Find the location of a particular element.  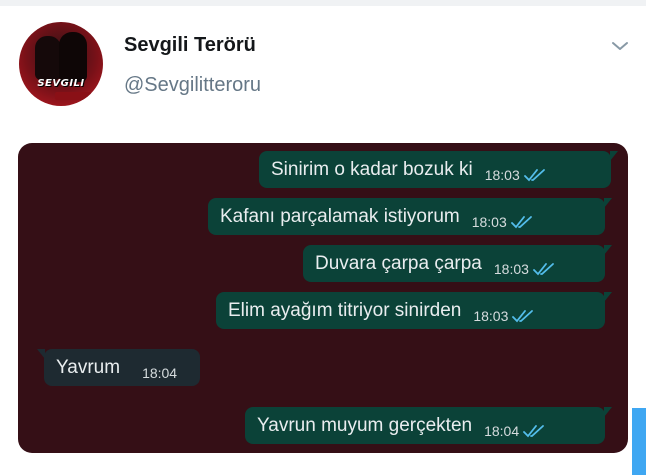

avatar: SEVGILI is located at coordinates (61, 64).